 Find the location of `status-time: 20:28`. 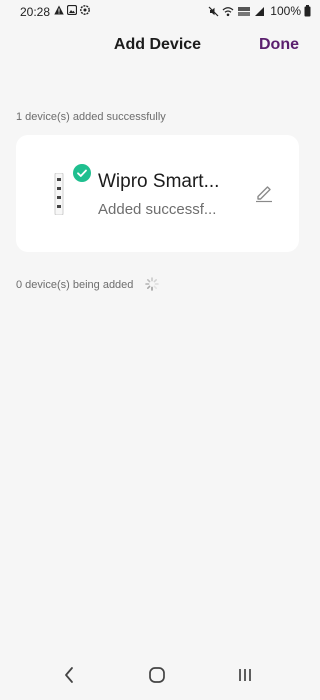

status-time: 20:28 is located at coordinates (35, 12).